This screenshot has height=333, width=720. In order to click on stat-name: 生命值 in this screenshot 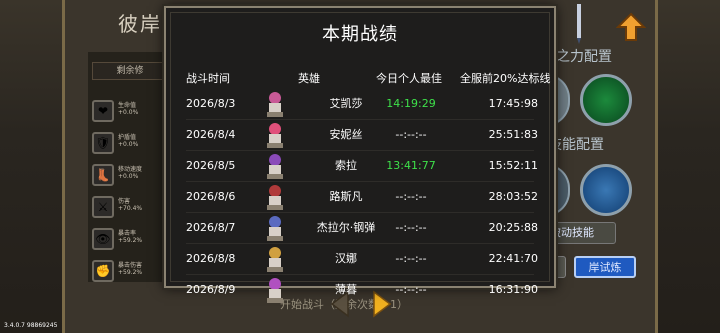, I will do `click(127, 105)`.